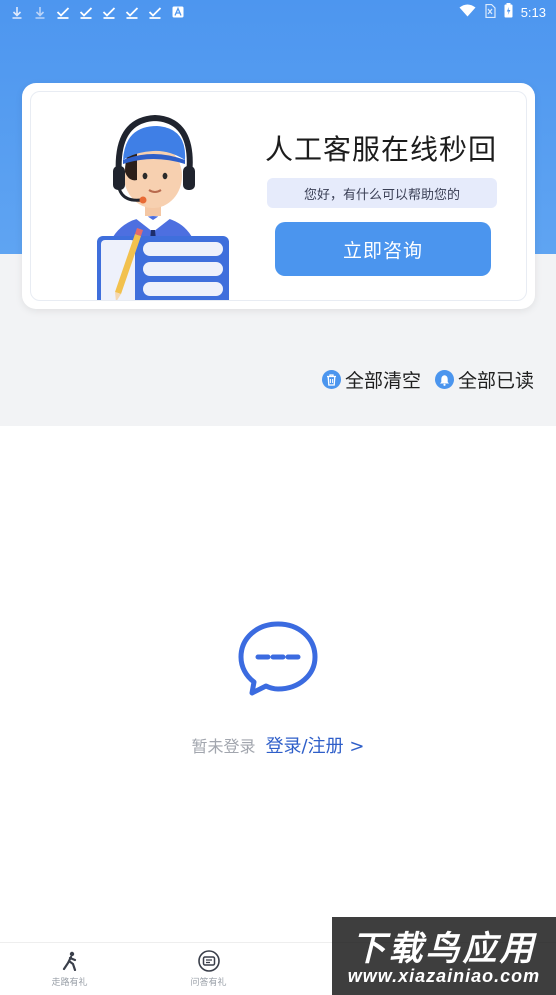 The width and height of the screenshot is (556, 995). I want to click on not-logged-in-text: 暂未登录, so click(223, 746).